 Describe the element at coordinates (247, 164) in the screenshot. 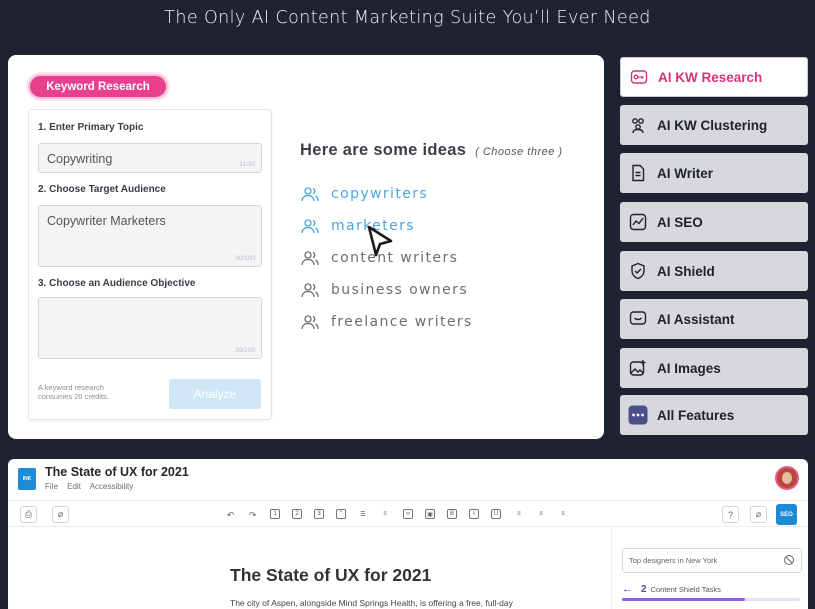

I see `primary-topic-count: 11/30` at that location.